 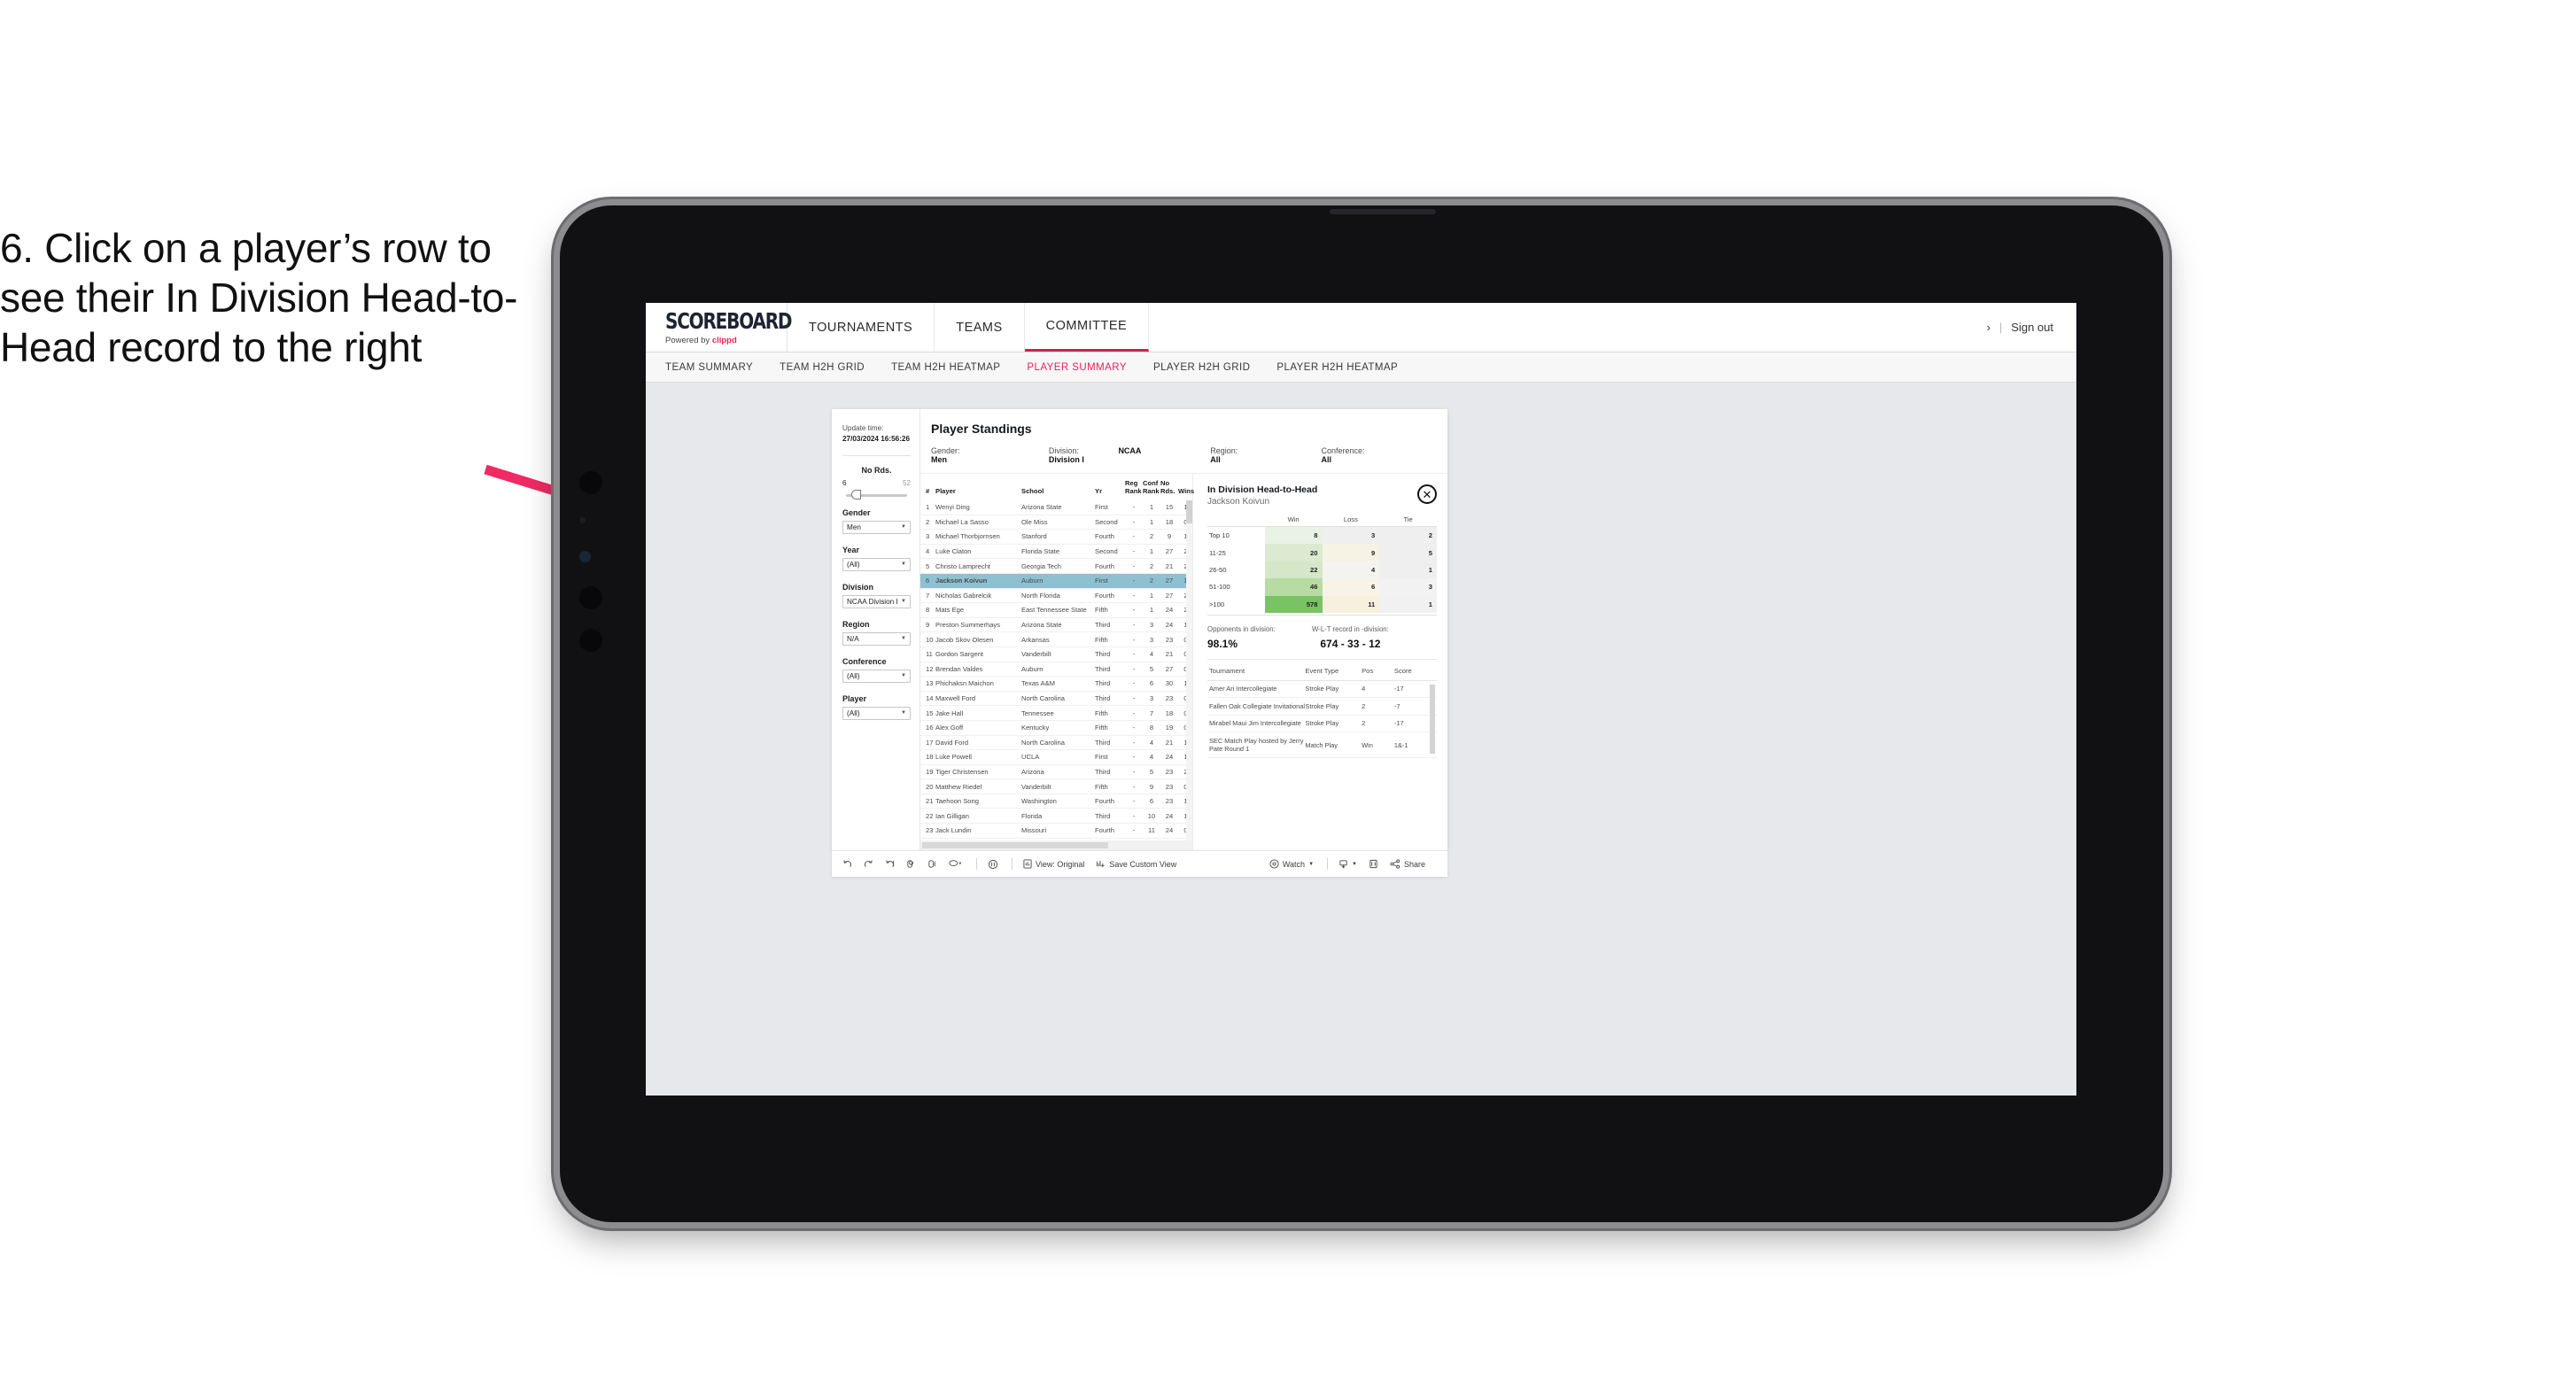 What do you see at coordinates (1056, 743) in the screenshot?
I see `table-row: 17David FordNorth CarolinaThird-4211` at bounding box center [1056, 743].